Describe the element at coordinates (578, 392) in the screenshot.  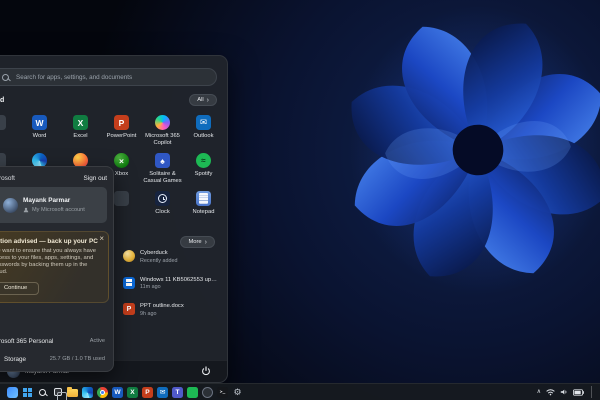
I see `battery-icon` at that location.